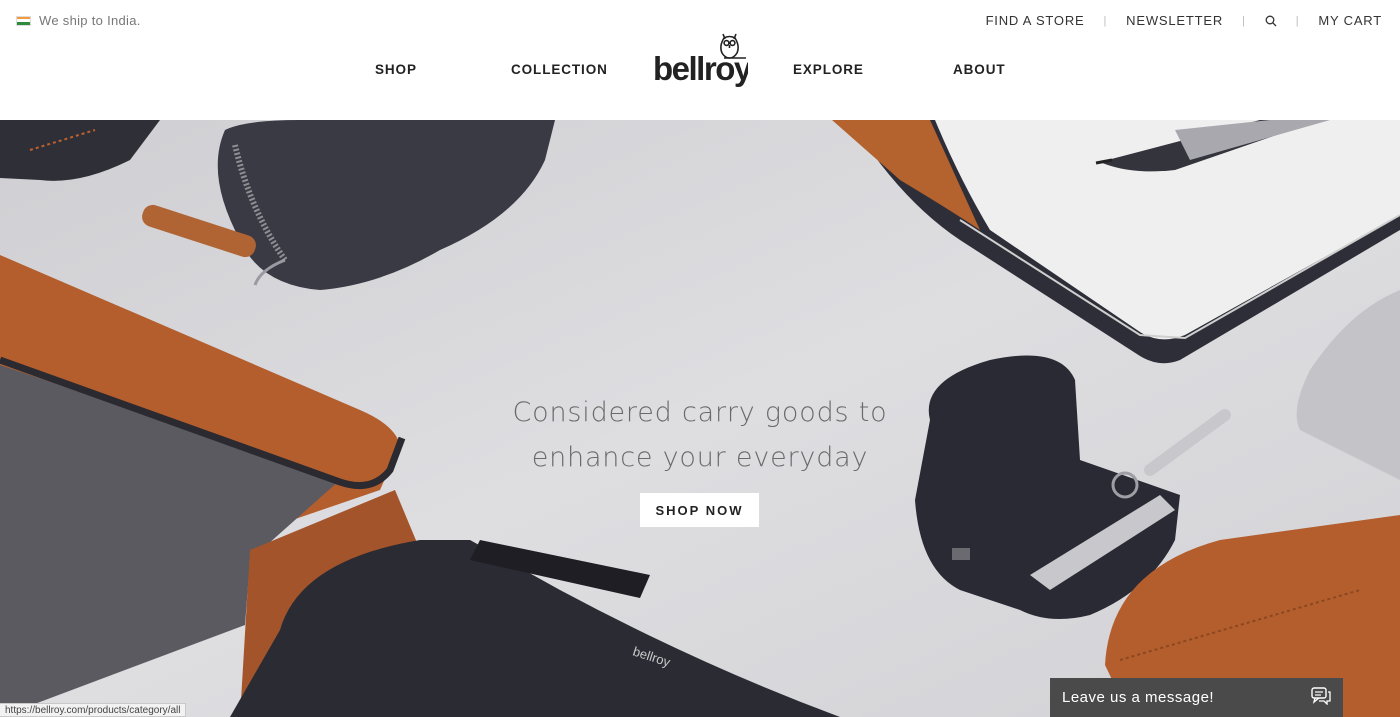 This screenshot has height=717, width=1400. What do you see at coordinates (90, 20) in the screenshot?
I see `shipping-text: We ship to India.` at bounding box center [90, 20].